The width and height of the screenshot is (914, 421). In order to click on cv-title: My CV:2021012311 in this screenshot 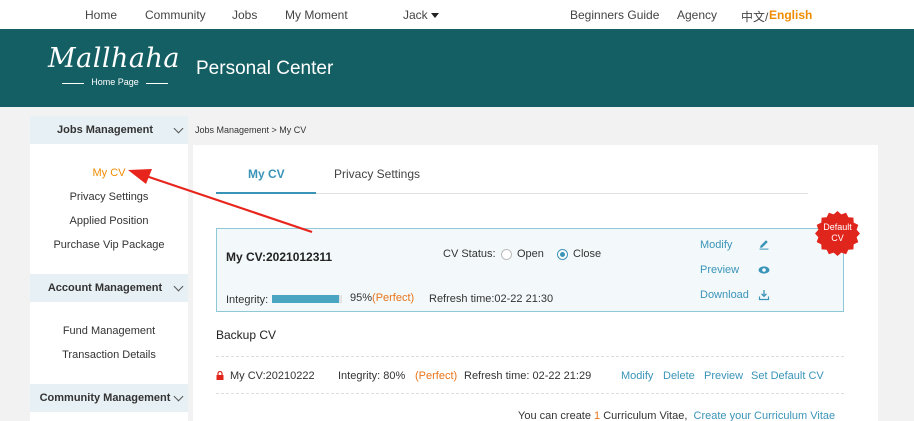, I will do `click(279, 257)`.